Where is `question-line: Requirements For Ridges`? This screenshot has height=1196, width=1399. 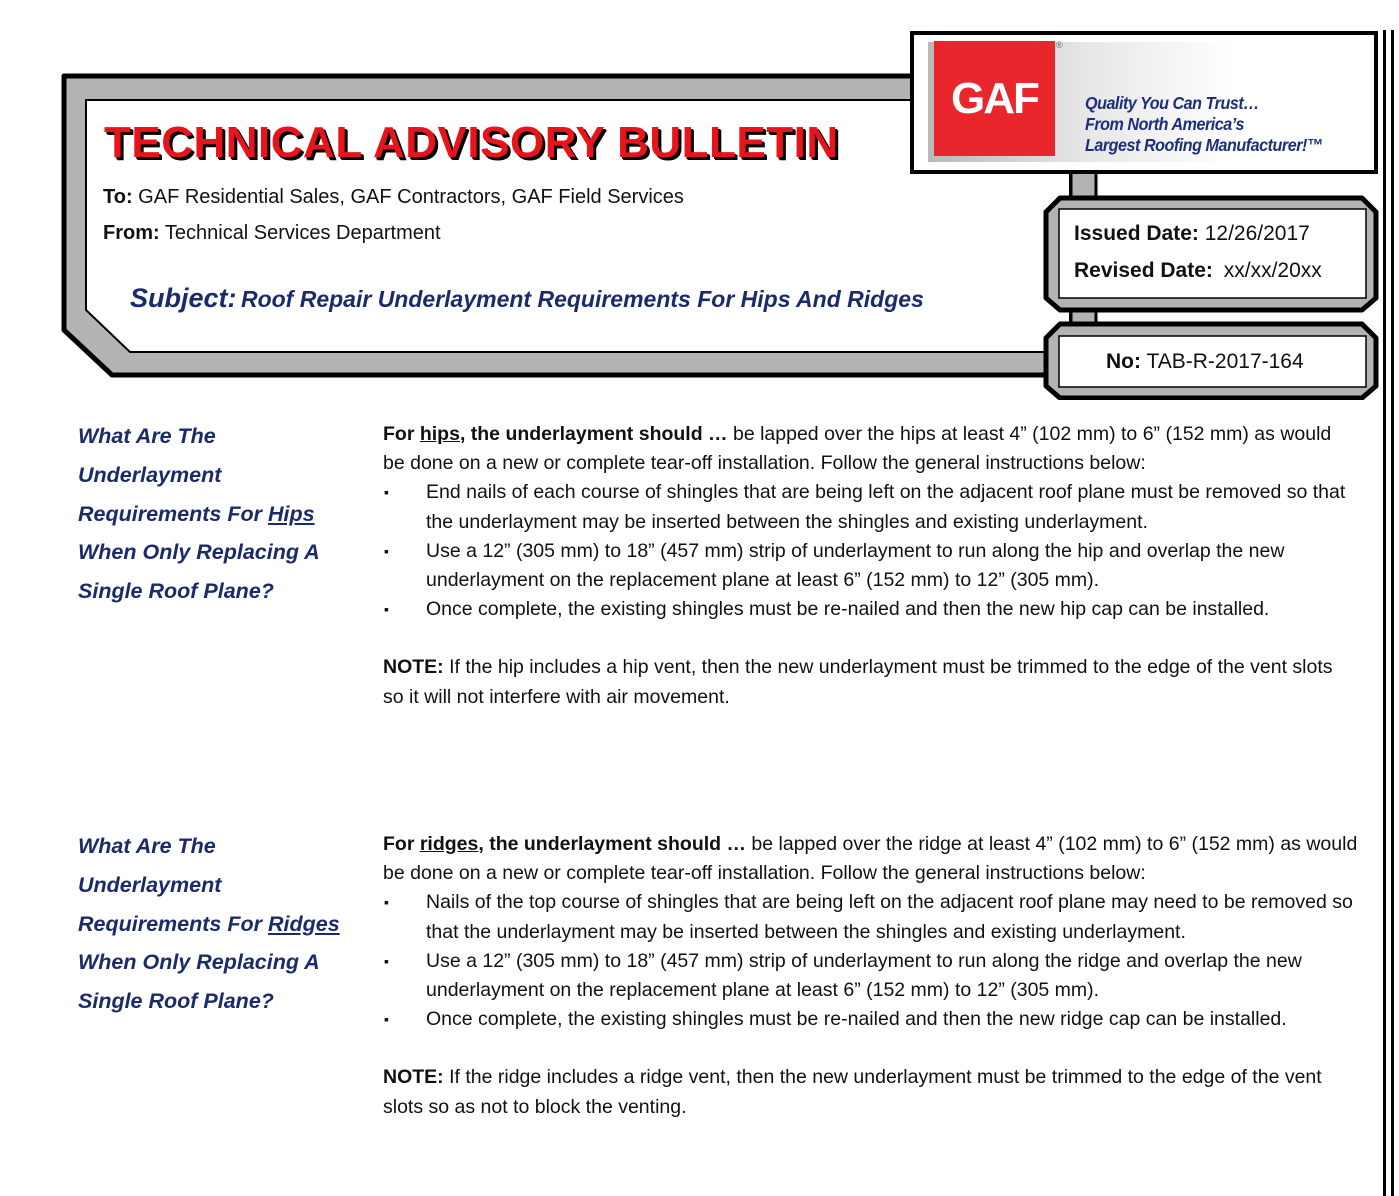
question-line: Requirements For Ridges is located at coordinates (223, 924).